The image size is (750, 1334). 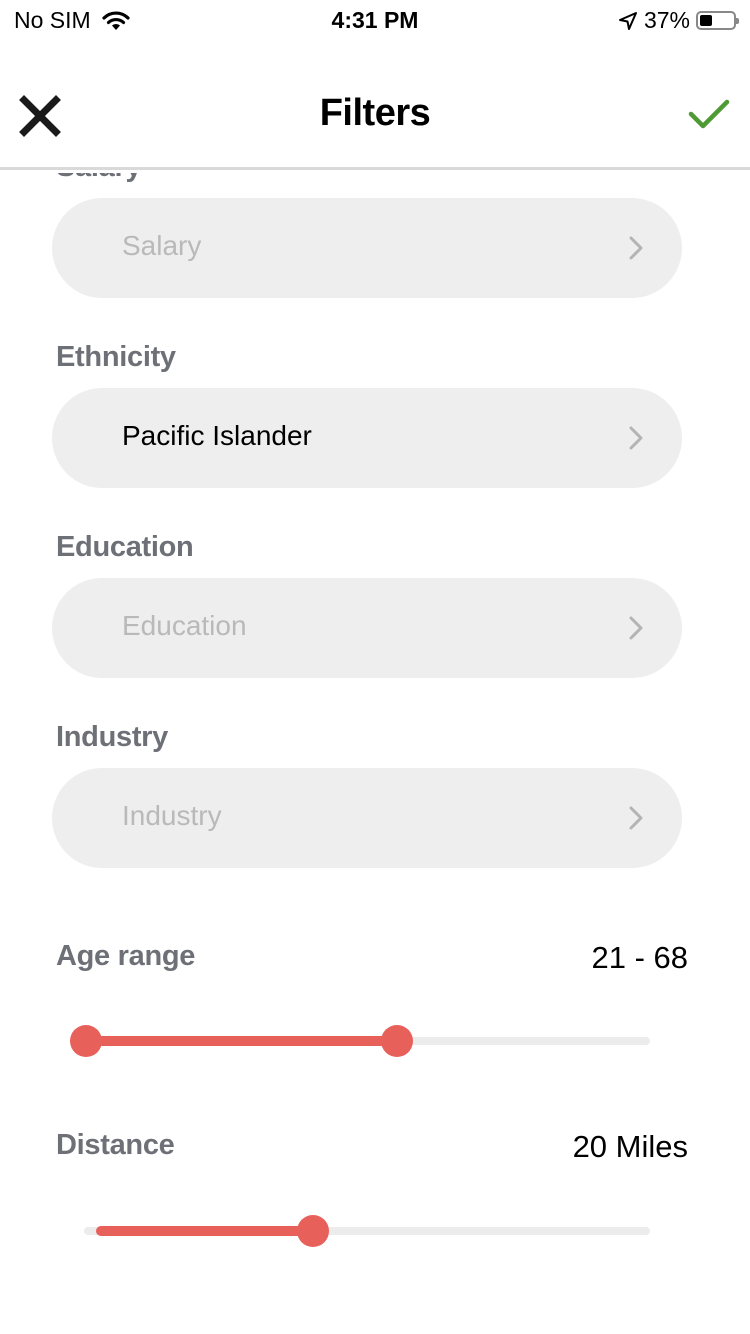 What do you see at coordinates (162, 245) in the screenshot?
I see `salary-select-text: Salary` at bounding box center [162, 245].